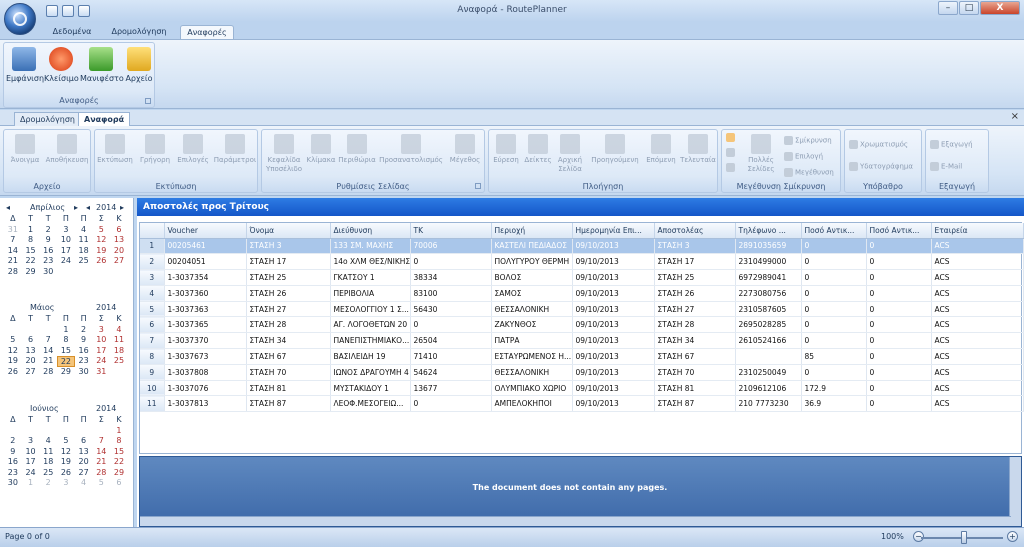 Image resolution: width=1024 pixels, height=547 pixels. What do you see at coordinates (31, 441) in the screenshot?
I see `day-cell: 3` at bounding box center [31, 441].